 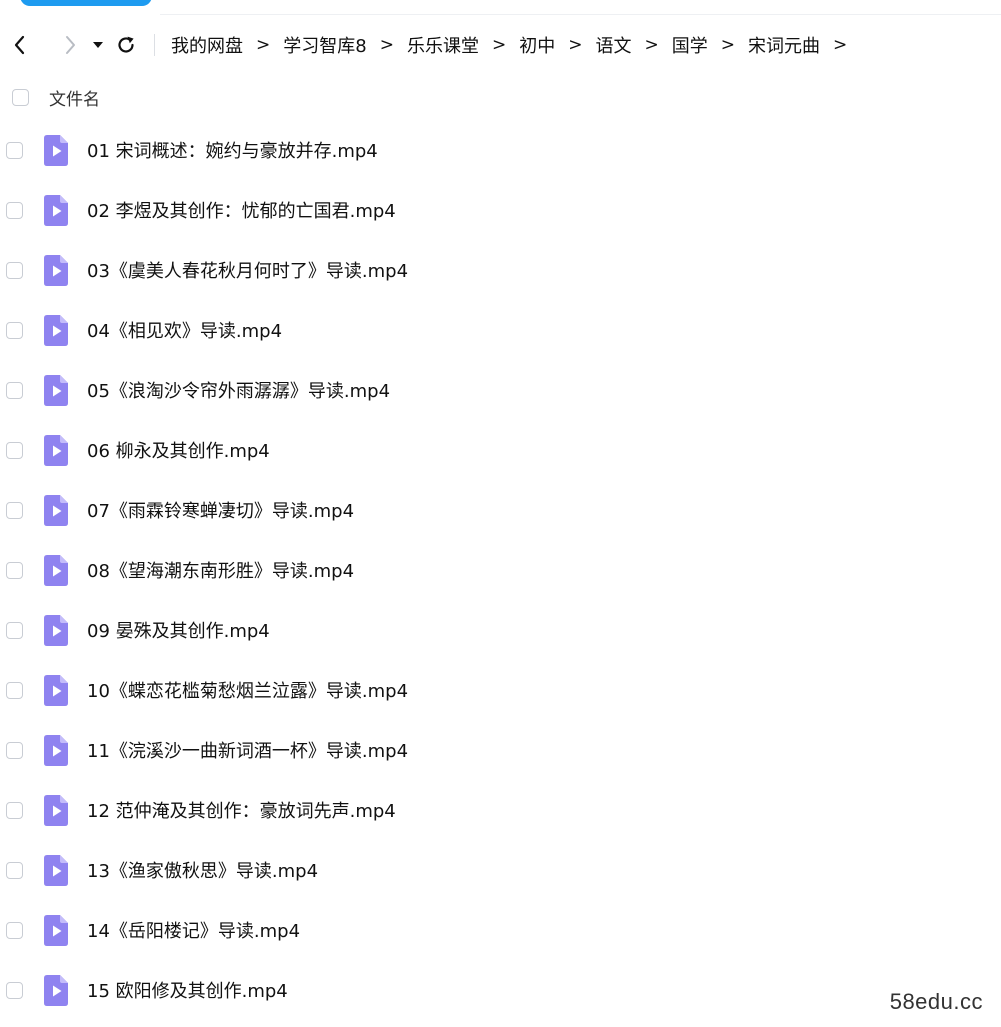 I want to click on breadcrumb-item-sinology: 国学, so click(x=690, y=45).